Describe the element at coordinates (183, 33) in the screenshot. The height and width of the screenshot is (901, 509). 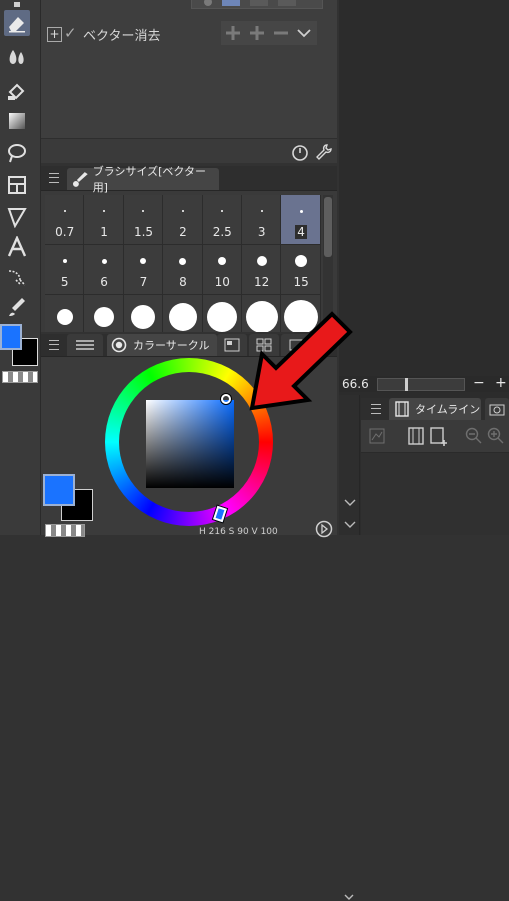
I see `vector-erase-row: + ✓ ベクター消去` at that location.